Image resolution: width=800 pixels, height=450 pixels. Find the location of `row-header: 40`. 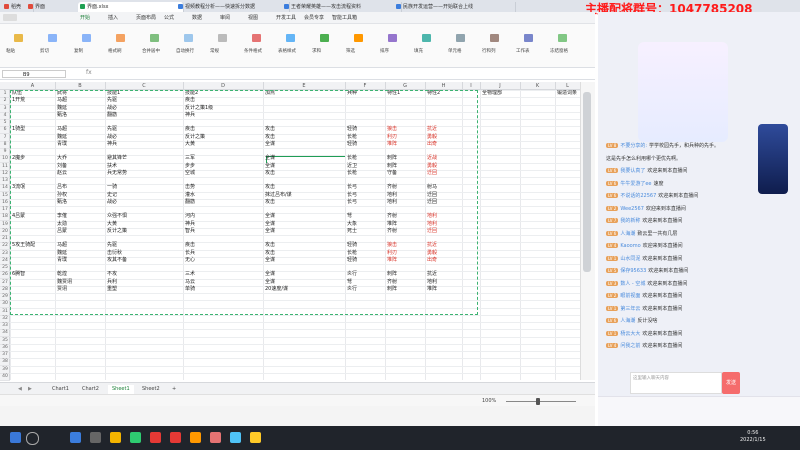

row-header: 40 is located at coordinates (5, 377).